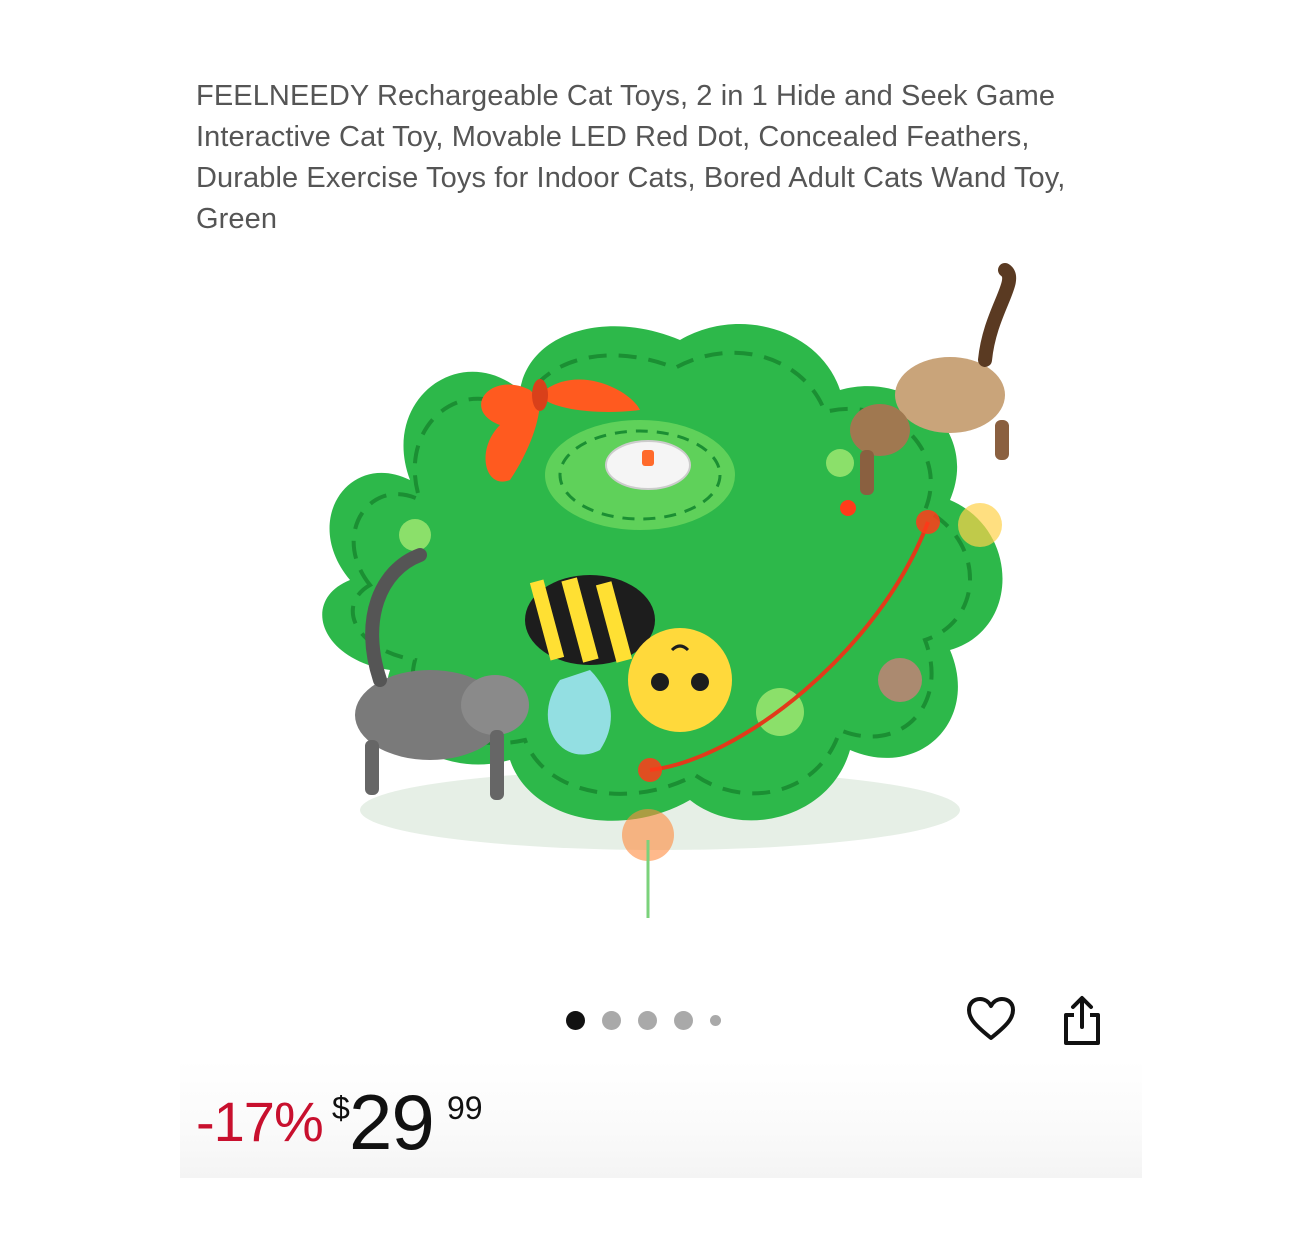  I want to click on heart-outline-icon, so click(991, 1018).